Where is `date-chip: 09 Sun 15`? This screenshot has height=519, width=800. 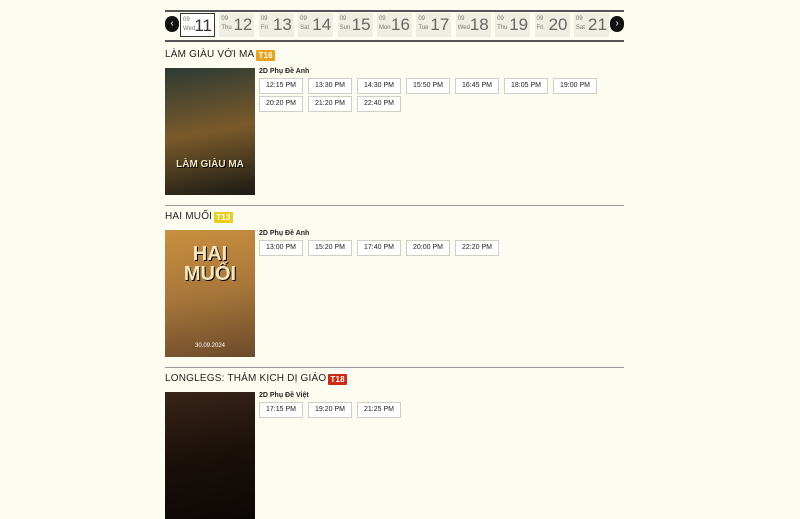 date-chip: 09 Sun 15 is located at coordinates (355, 25).